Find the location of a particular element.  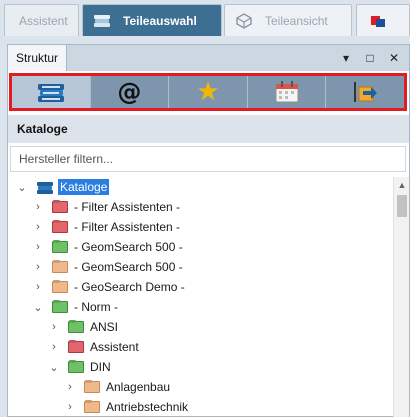

tree-item: ⌄ DIN is located at coordinates (79, 367).